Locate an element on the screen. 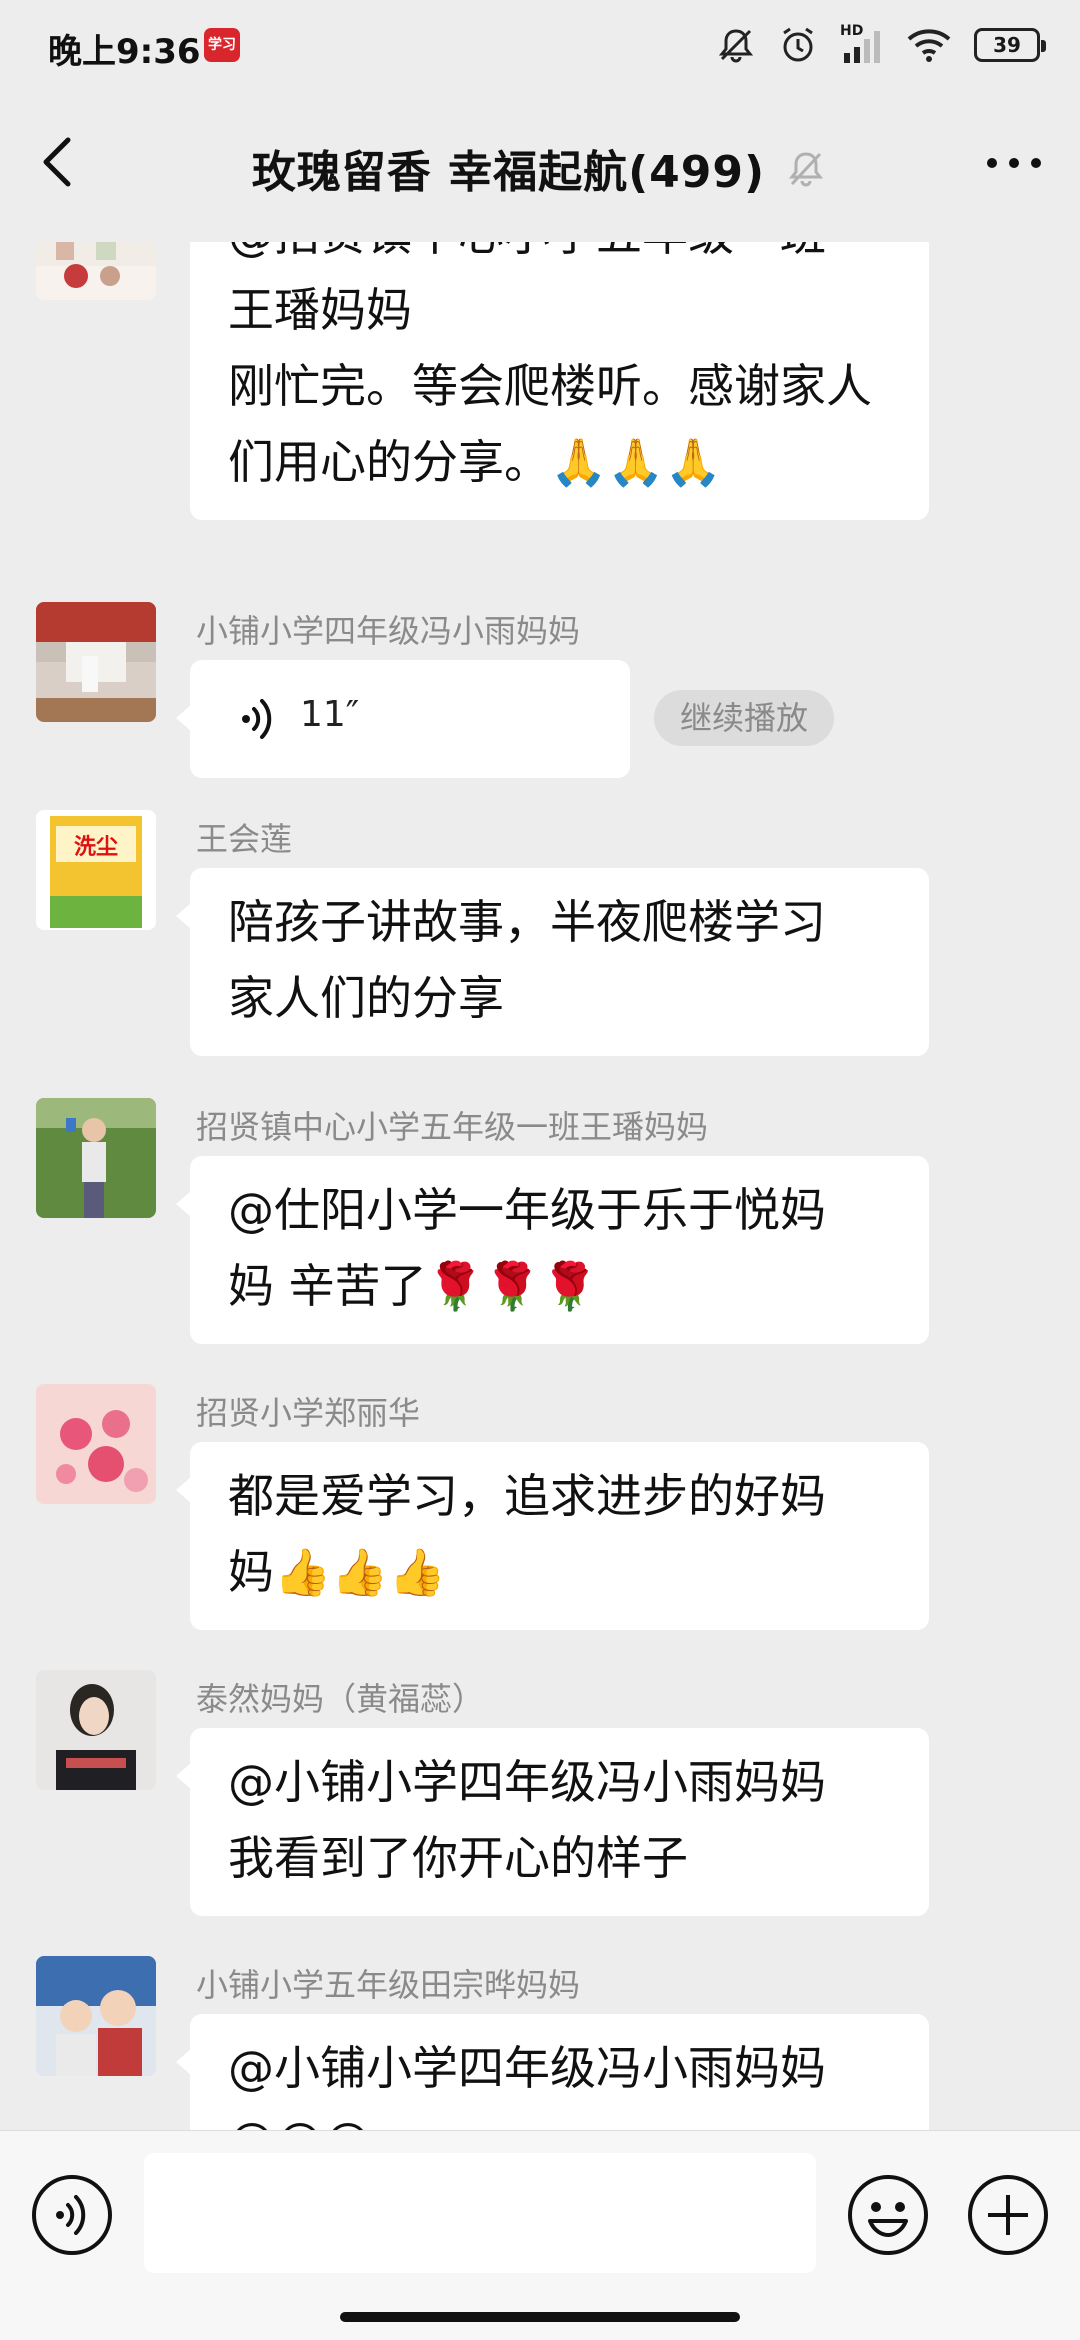 This screenshot has width=1080, height=2340. muted-bell-icon is located at coordinates (806, 169).